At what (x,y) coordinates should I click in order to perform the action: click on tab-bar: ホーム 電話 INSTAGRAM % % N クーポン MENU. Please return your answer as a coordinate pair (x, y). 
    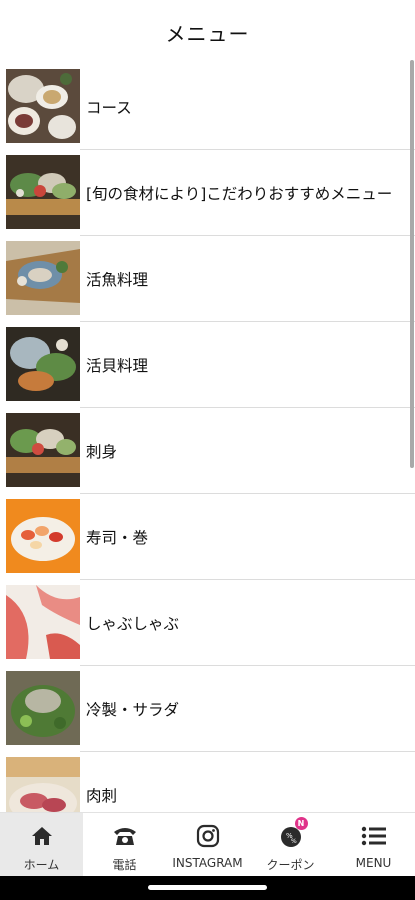
    Looking at the image, I should click on (207, 844).